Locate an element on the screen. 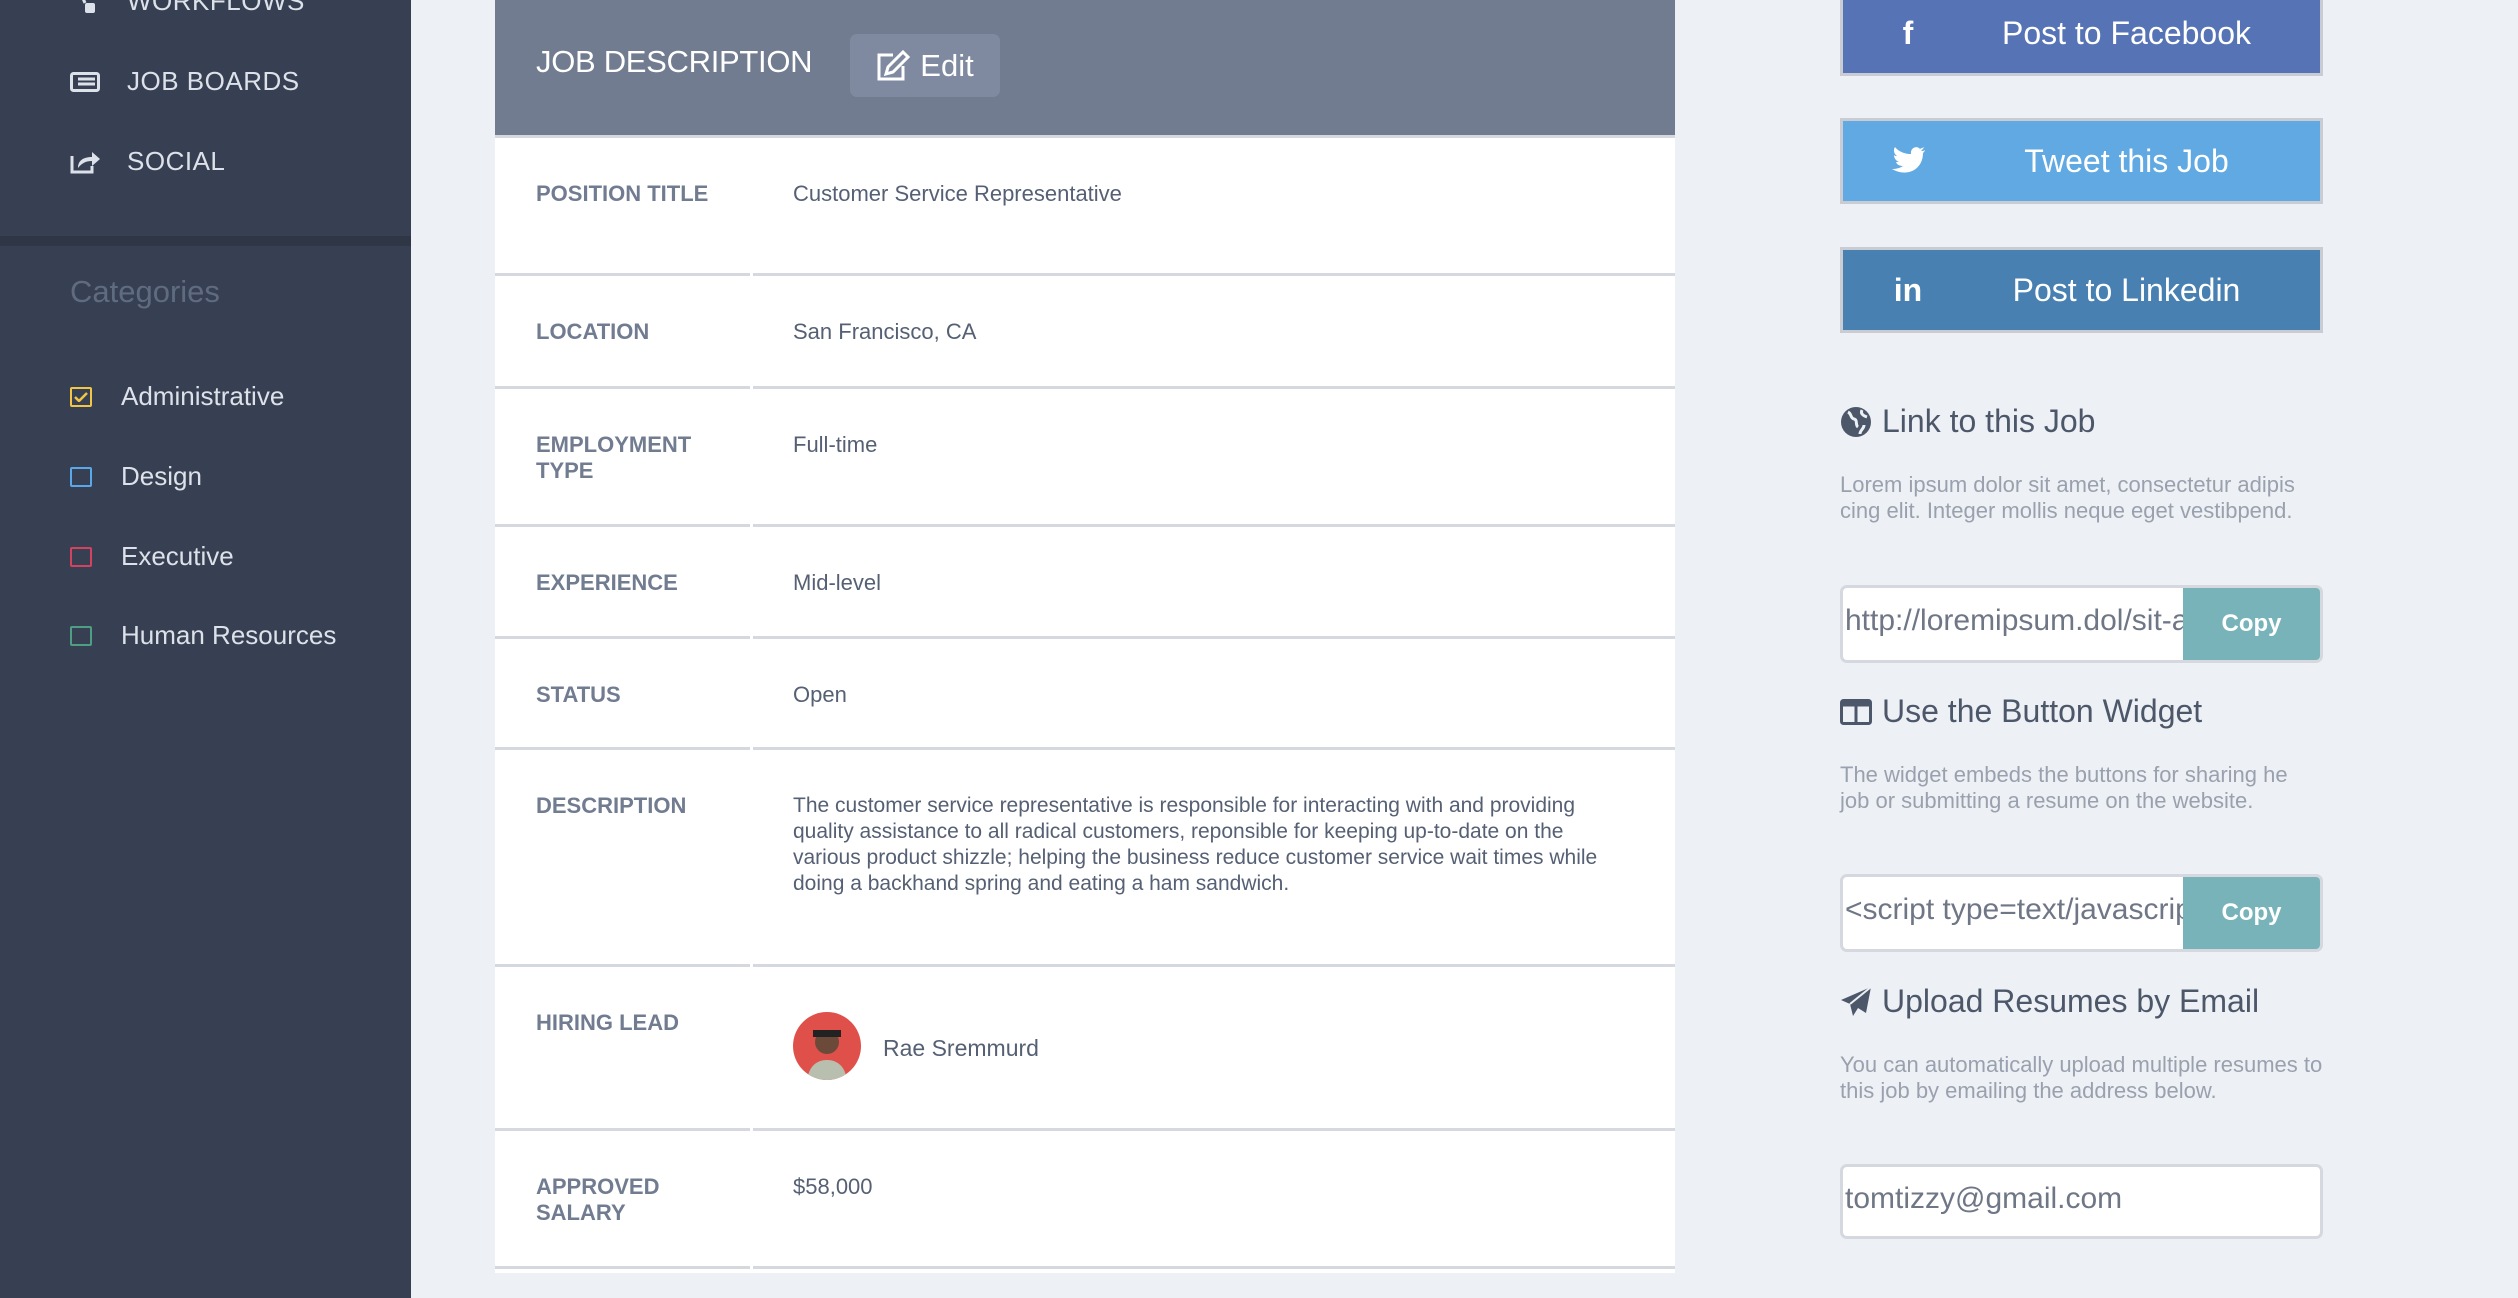 This screenshot has width=2518, height=1298. paper-plane-icon is located at coordinates (1856, 1000).